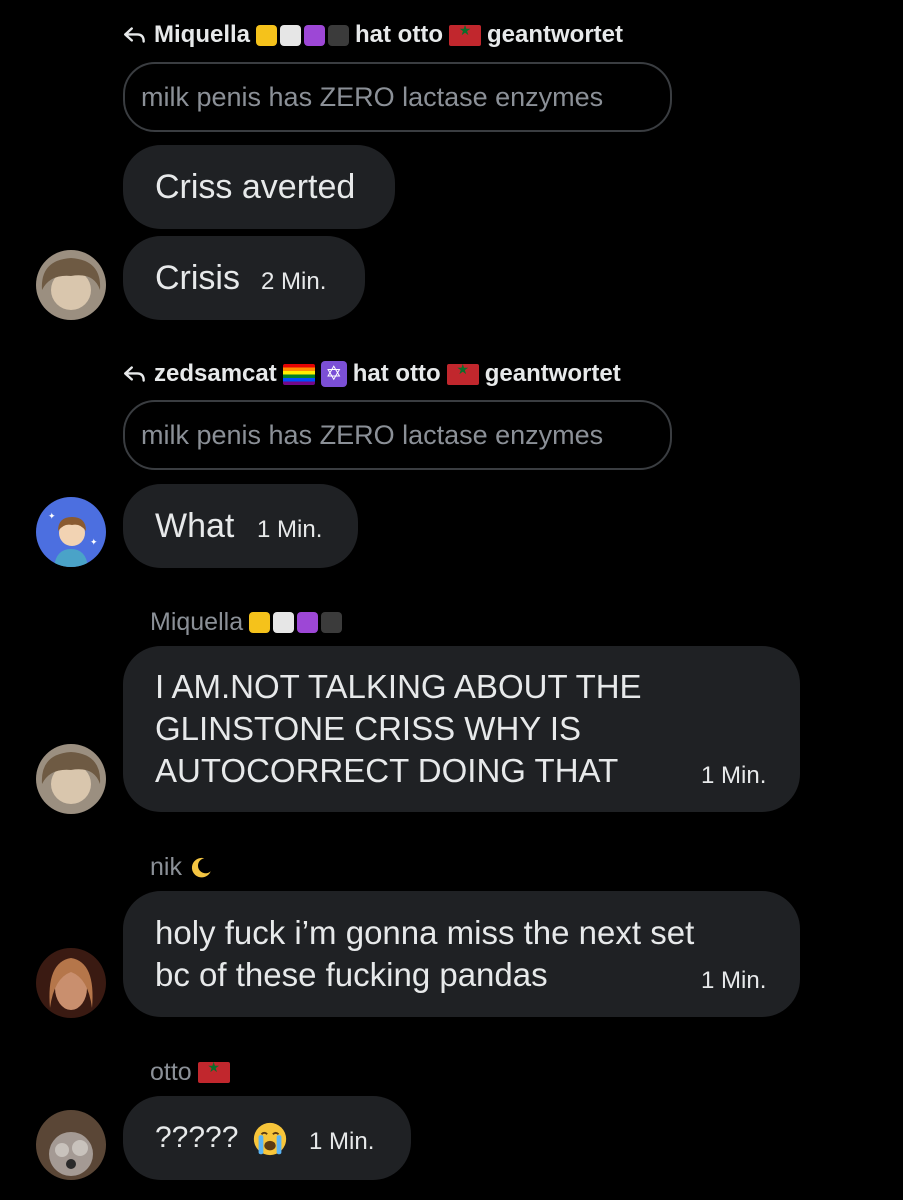  I want to click on loudly-crying-face-icon, so click(270, 1139).